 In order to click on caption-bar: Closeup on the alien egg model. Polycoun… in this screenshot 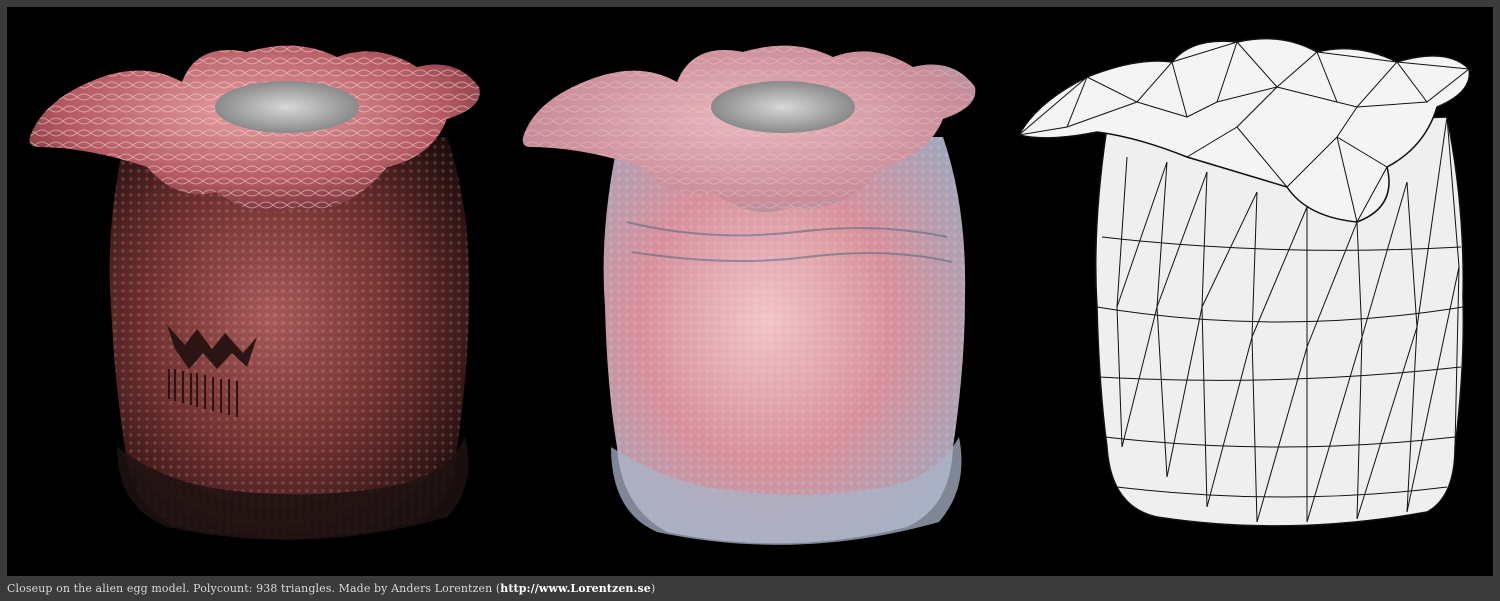, I will do `click(750, 589)`.